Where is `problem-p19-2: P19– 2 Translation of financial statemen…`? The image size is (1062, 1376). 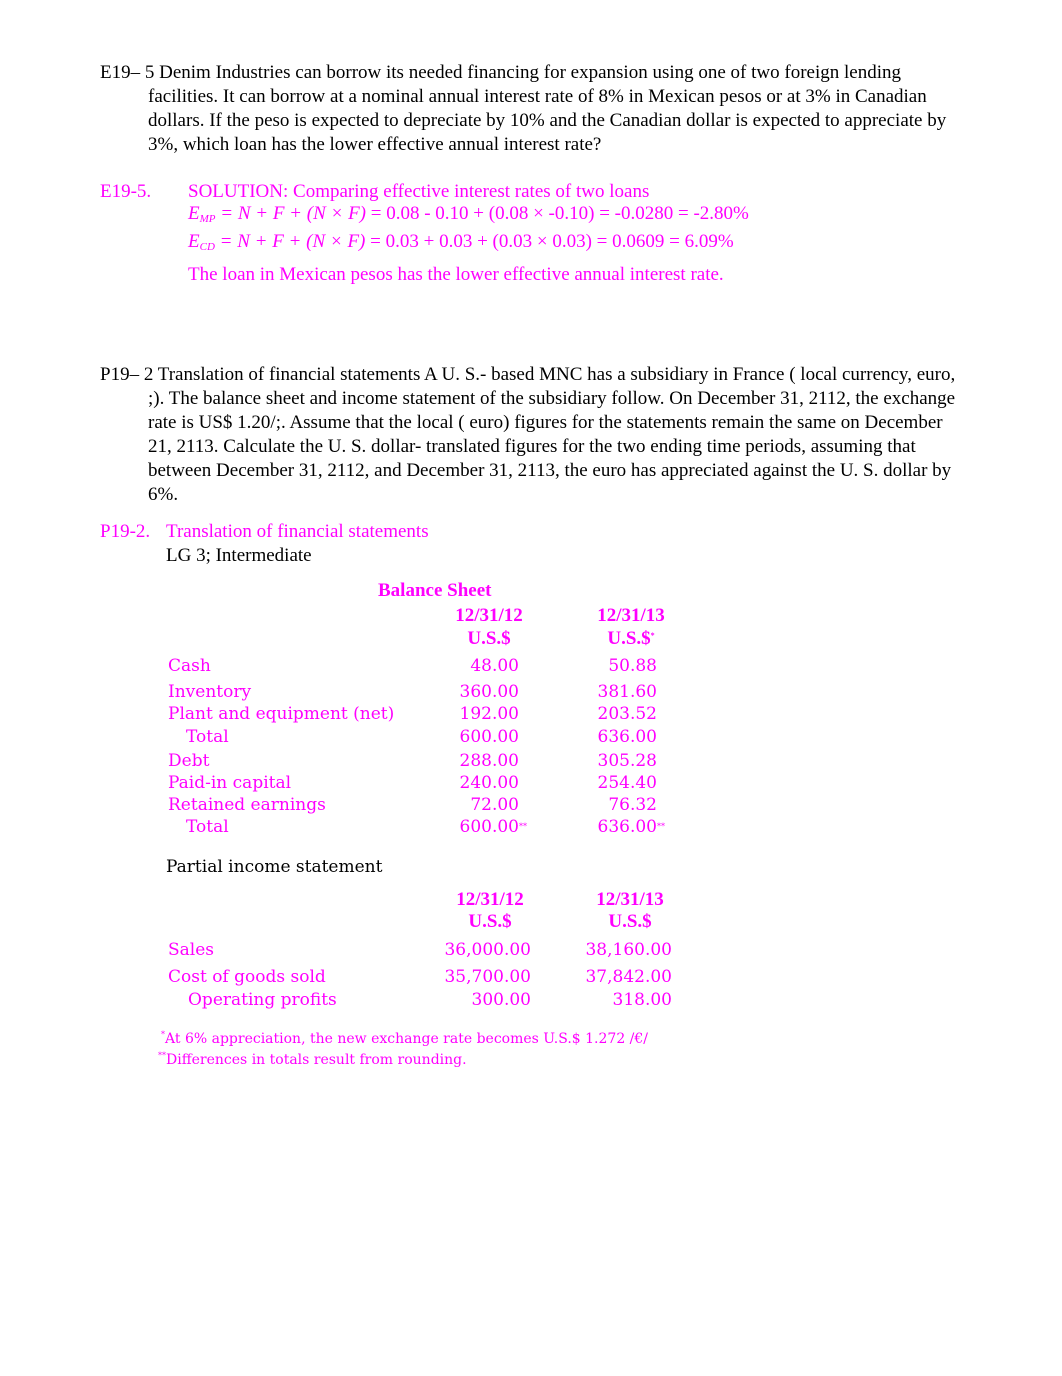 problem-p19-2: P19– 2 Translation of financial statemen… is located at coordinates (535, 435).